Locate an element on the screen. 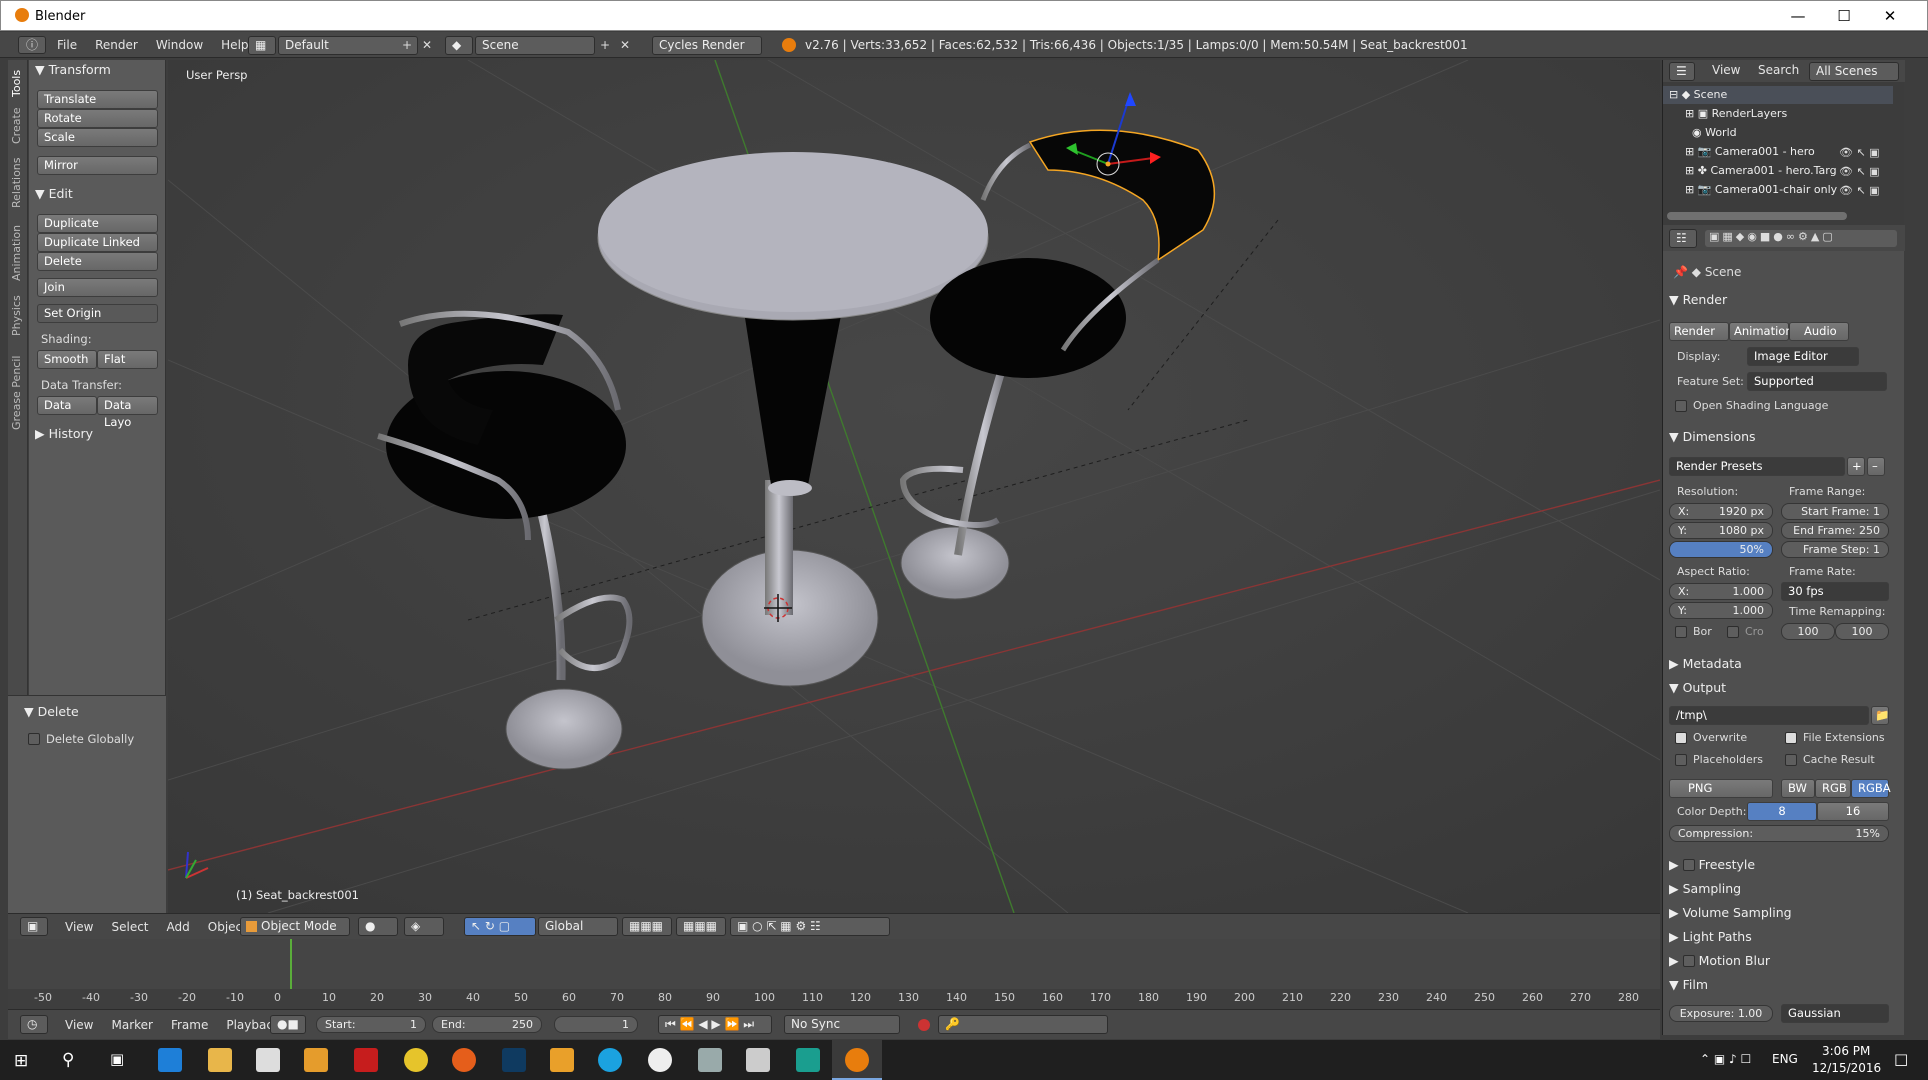  start-windows-icon: ⊞ is located at coordinates (21, 1061).